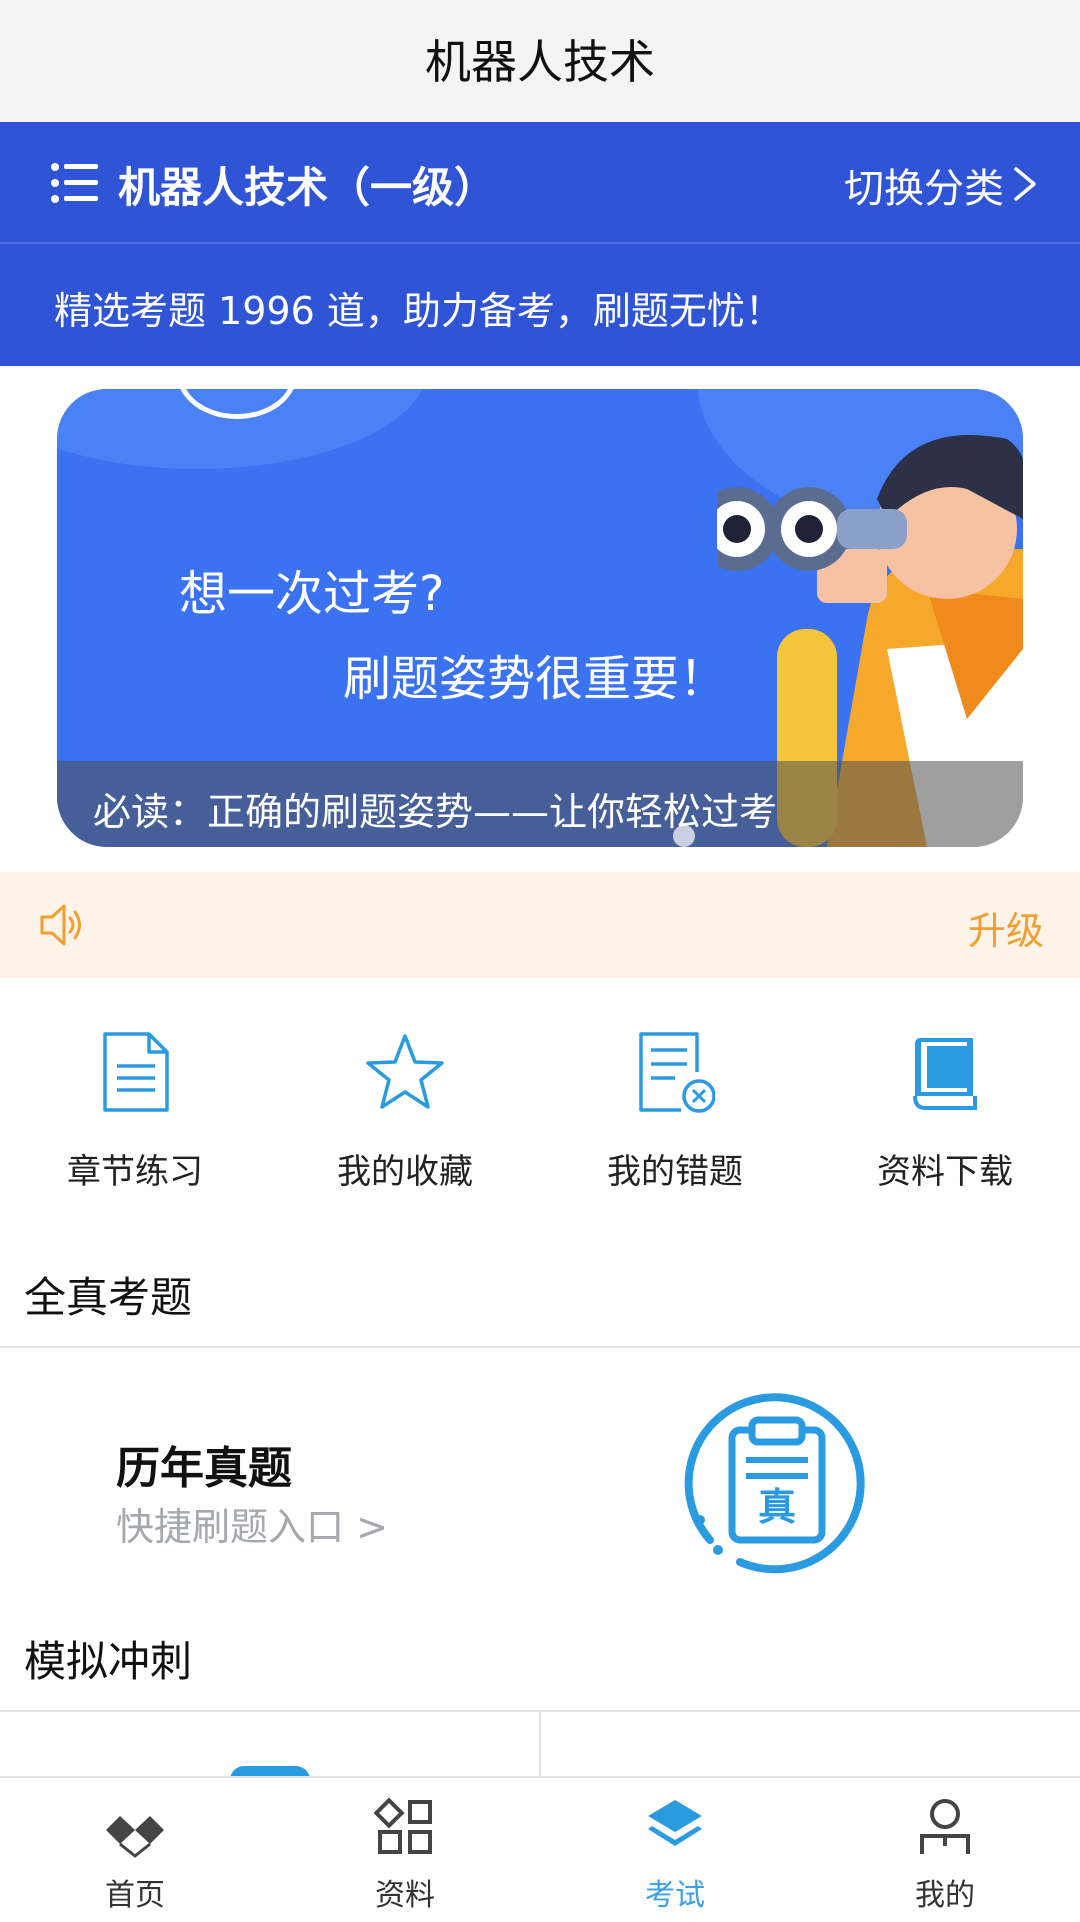 The width and height of the screenshot is (1080, 1922). I want to click on user-icon, so click(945, 1826).